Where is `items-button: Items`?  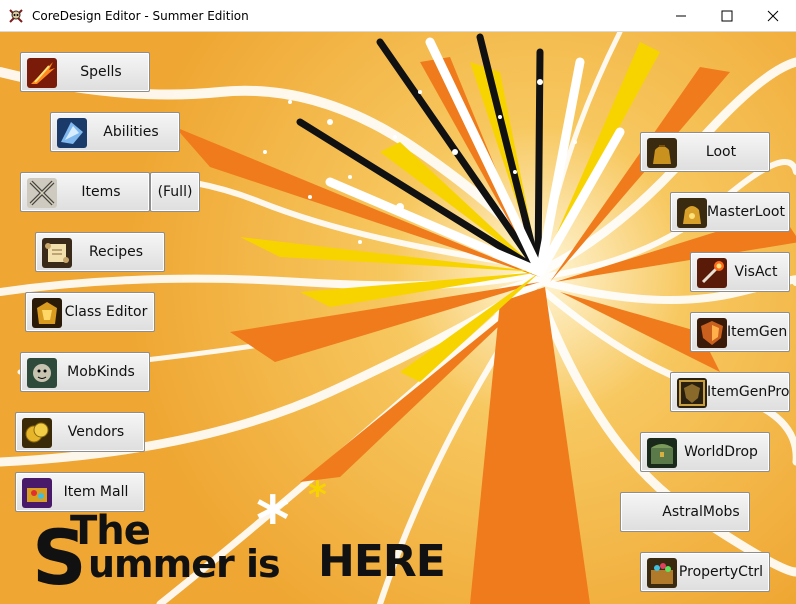 items-button: Items is located at coordinates (85, 192).